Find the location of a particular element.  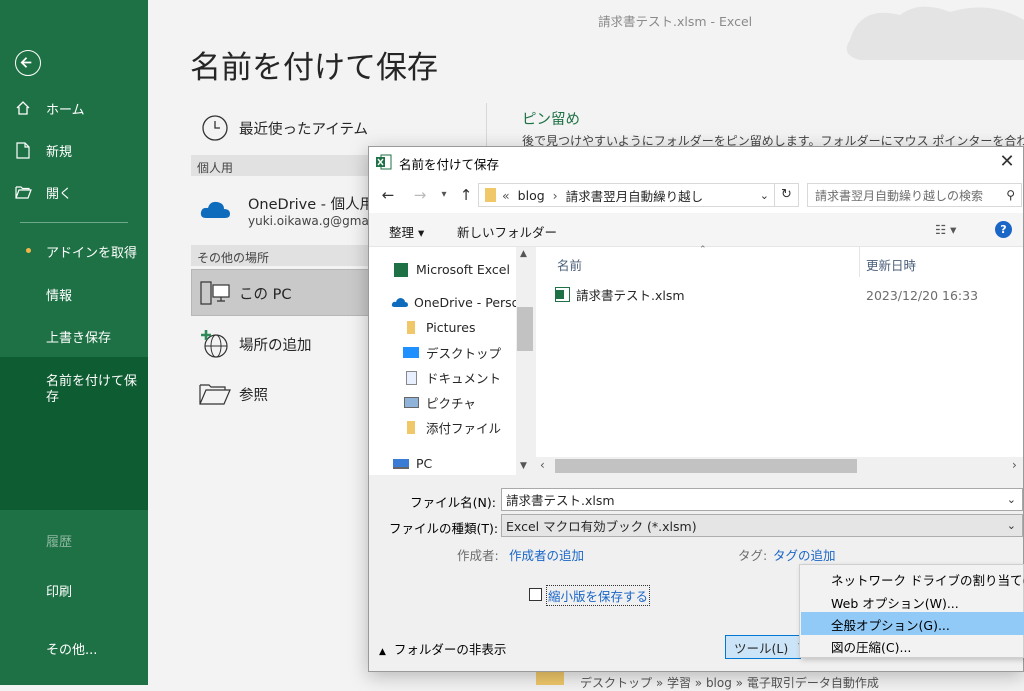

tree-item-documents: ドキュメント is located at coordinates (467, 377).